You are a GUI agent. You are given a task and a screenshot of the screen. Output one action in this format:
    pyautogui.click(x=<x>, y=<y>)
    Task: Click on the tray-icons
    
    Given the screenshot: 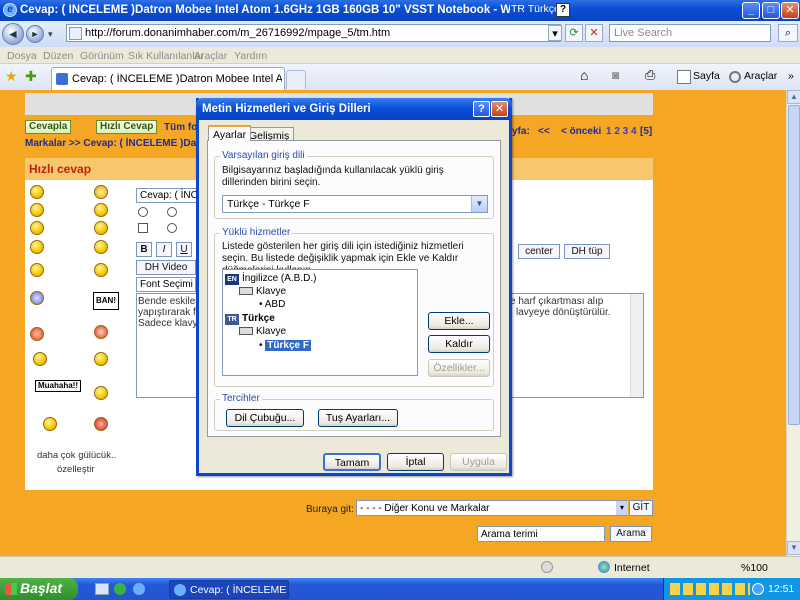 What is the action you would take?
    pyautogui.click(x=710, y=589)
    